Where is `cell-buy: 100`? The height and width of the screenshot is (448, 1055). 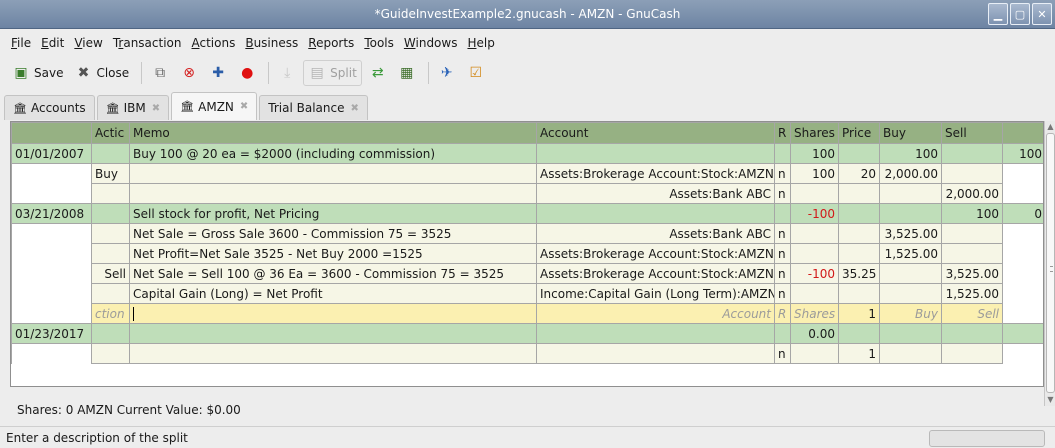 cell-buy: 100 is located at coordinates (910, 153).